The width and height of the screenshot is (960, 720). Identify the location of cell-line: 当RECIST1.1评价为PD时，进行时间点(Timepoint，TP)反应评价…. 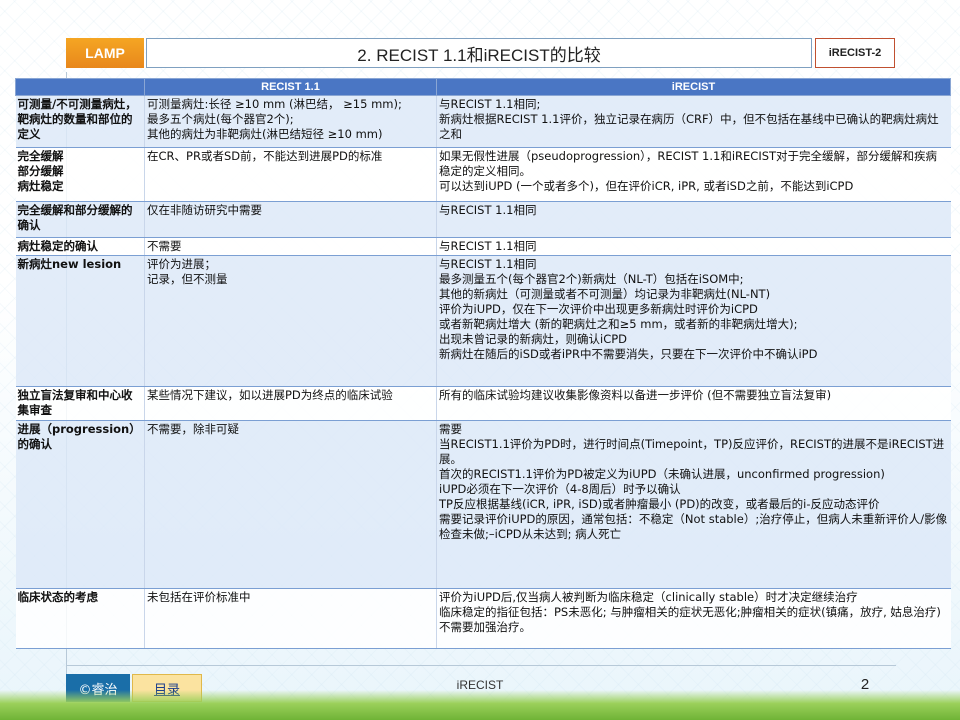
(692, 451).